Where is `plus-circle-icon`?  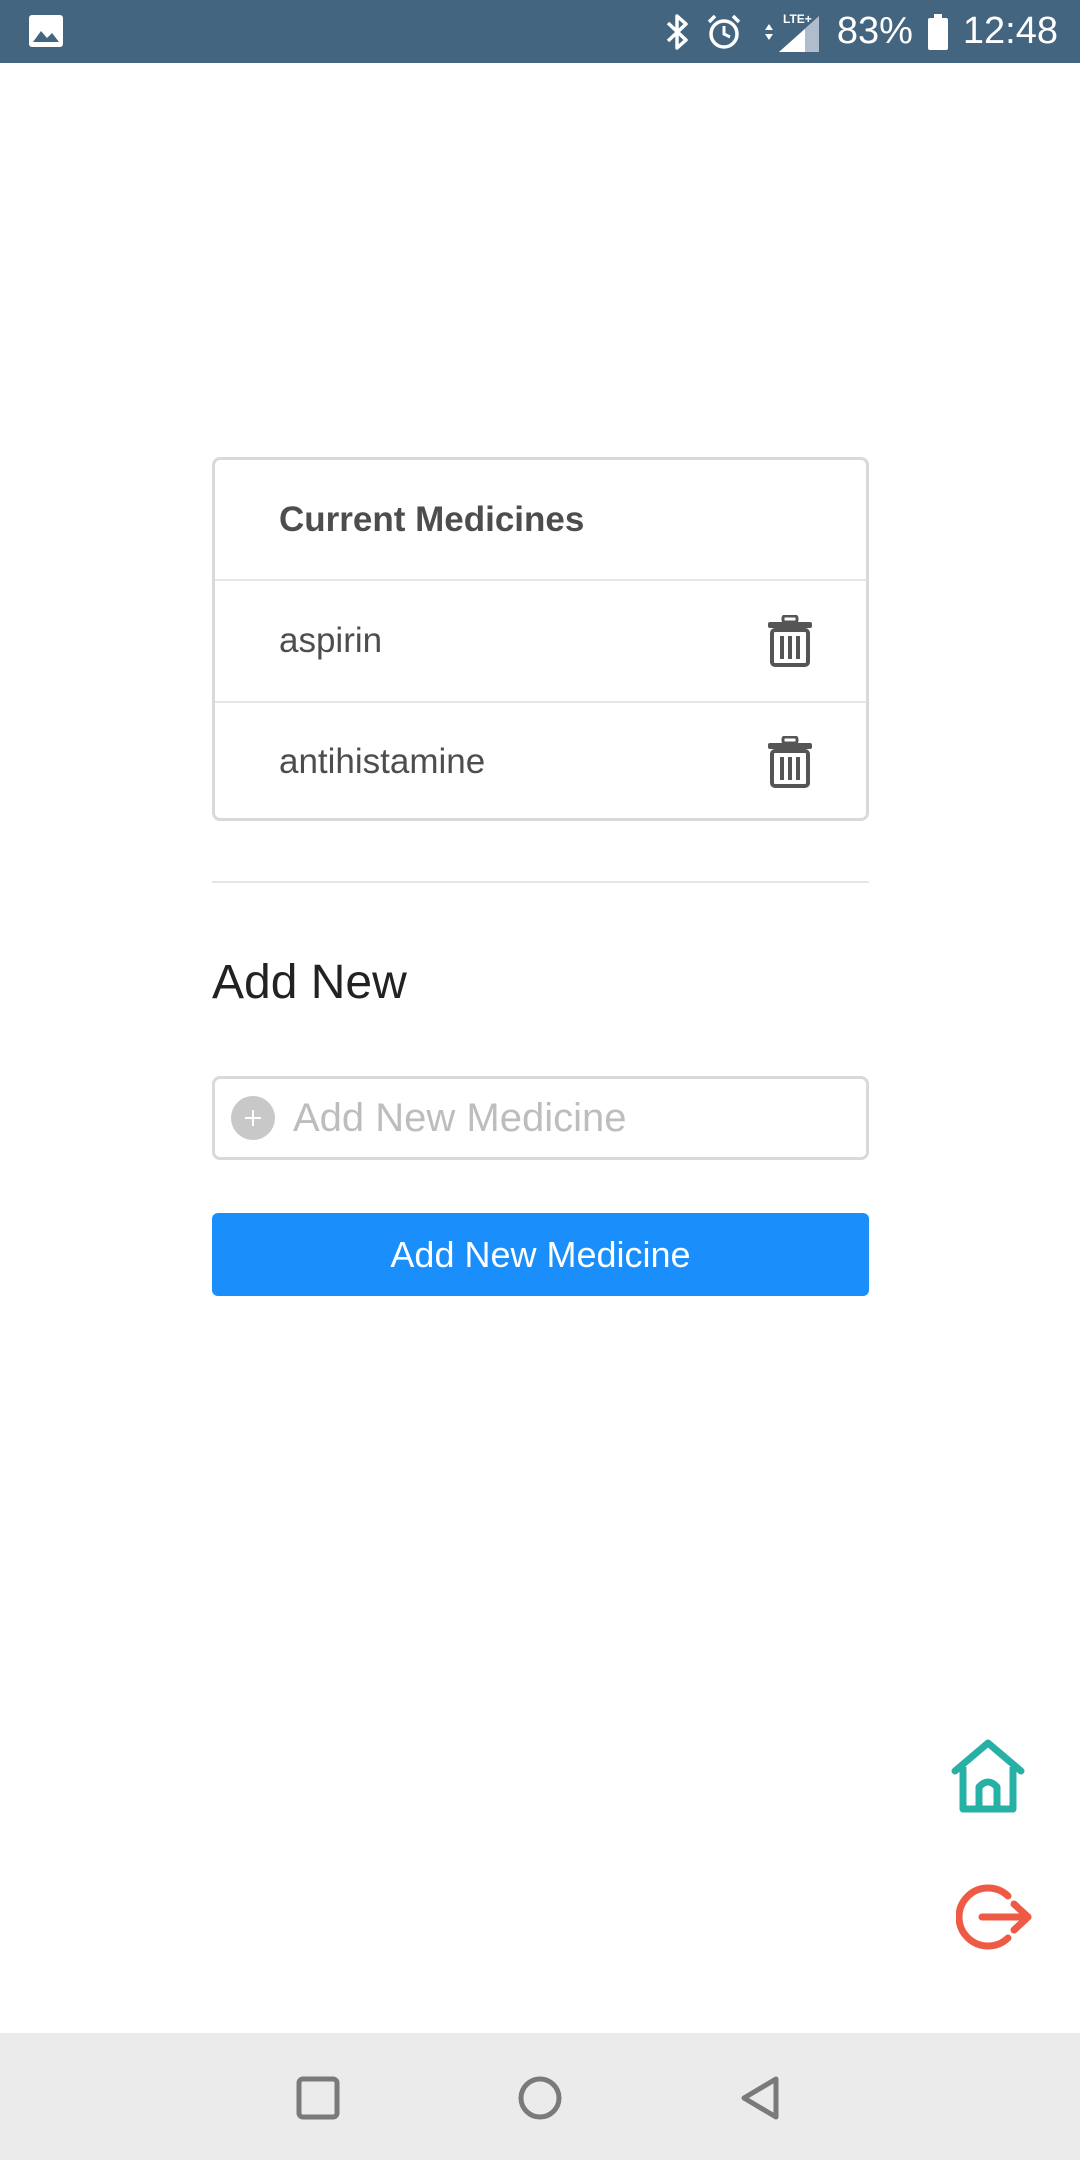 plus-circle-icon is located at coordinates (253, 1118).